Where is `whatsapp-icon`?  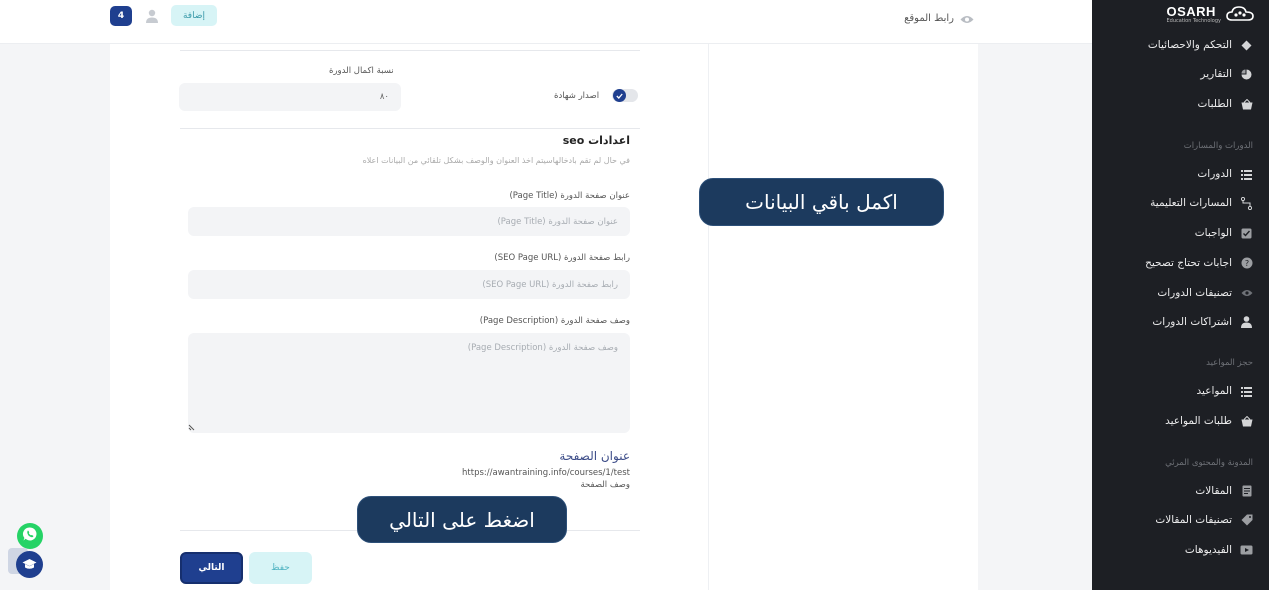 whatsapp-icon is located at coordinates (30, 536).